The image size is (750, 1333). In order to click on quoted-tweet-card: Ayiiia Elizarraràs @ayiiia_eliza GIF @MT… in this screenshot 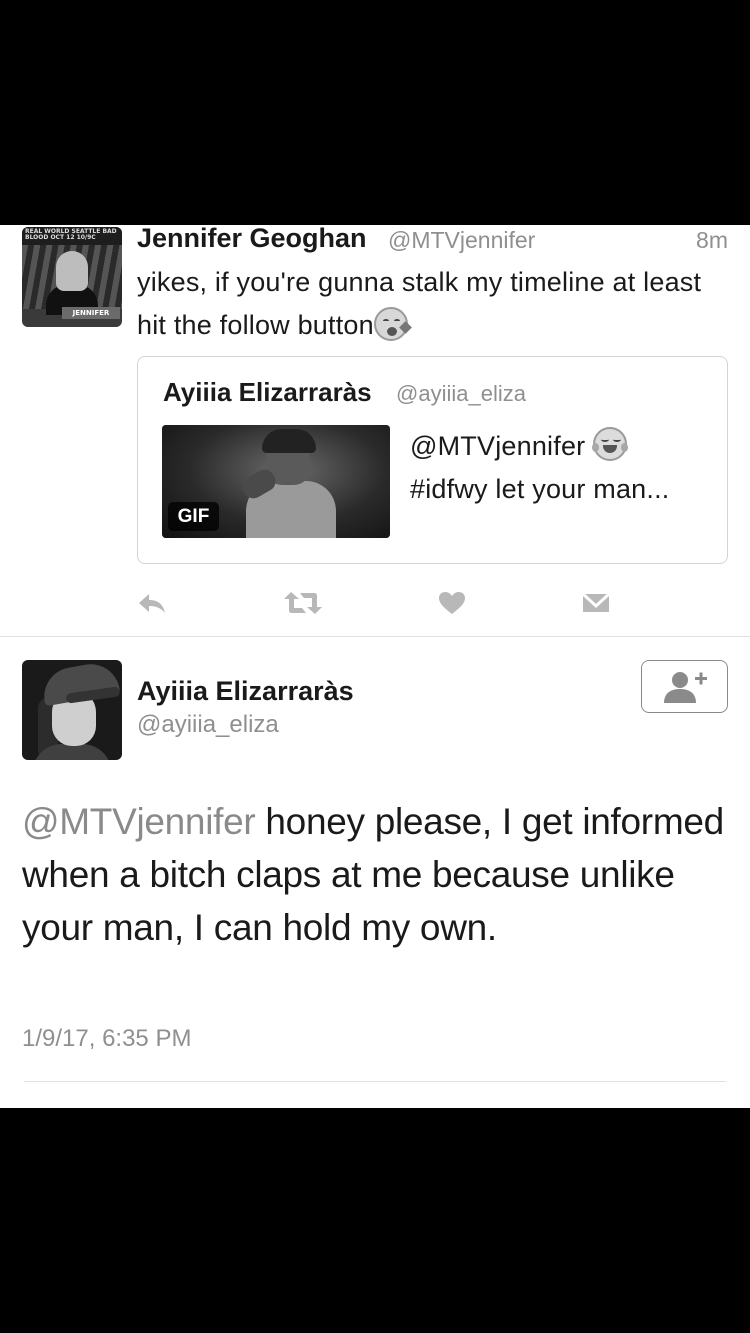, I will do `click(432, 460)`.